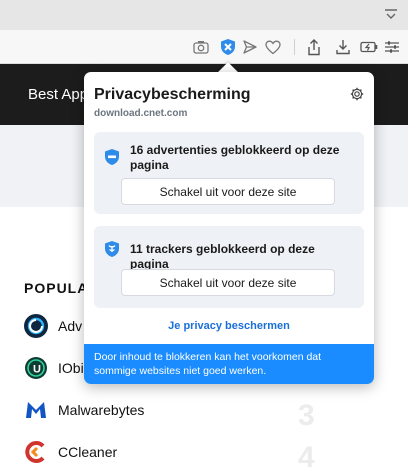 Image resolution: width=408 pixels, height=474 pixels. What do you see at coordinates (306, 415) in the screenshot?
I see `rank-number: 3` at bounding box center [306, 415].